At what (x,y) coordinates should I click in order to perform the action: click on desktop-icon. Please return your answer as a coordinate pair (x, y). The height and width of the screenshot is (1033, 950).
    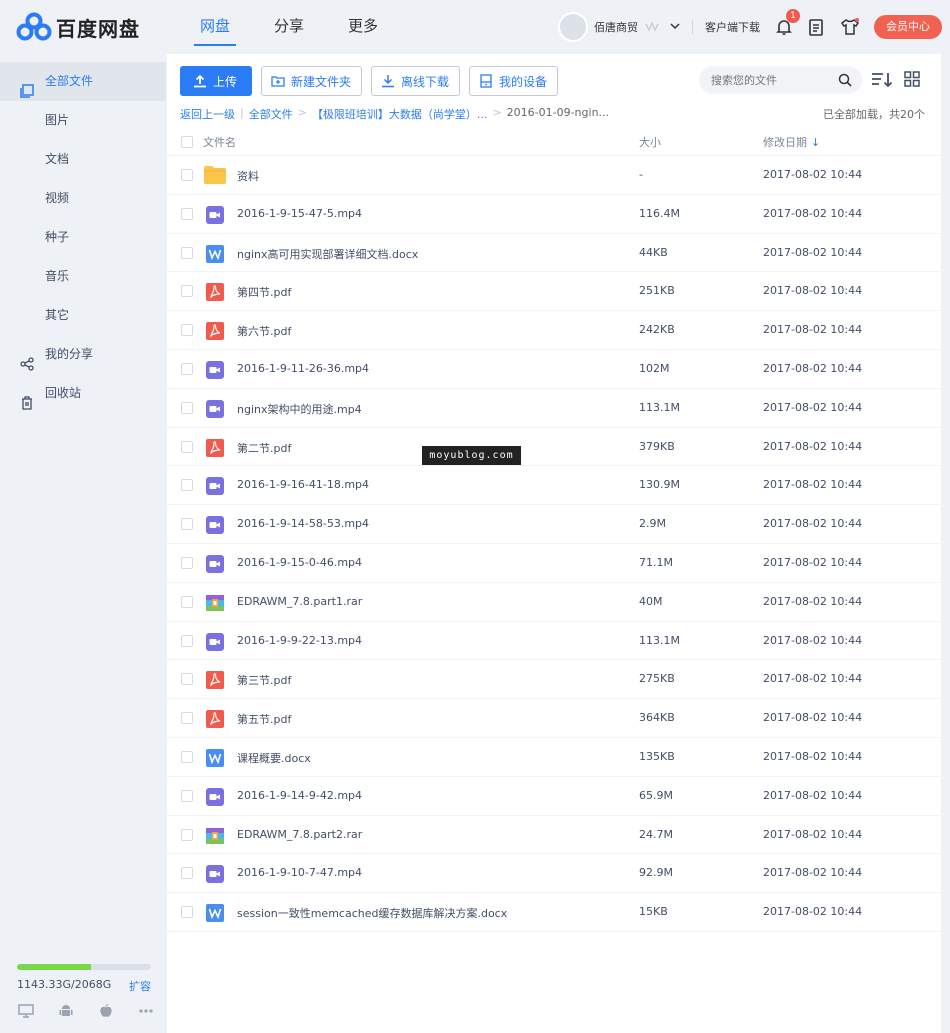
    Looking at the image, I should click on (26, 1013).